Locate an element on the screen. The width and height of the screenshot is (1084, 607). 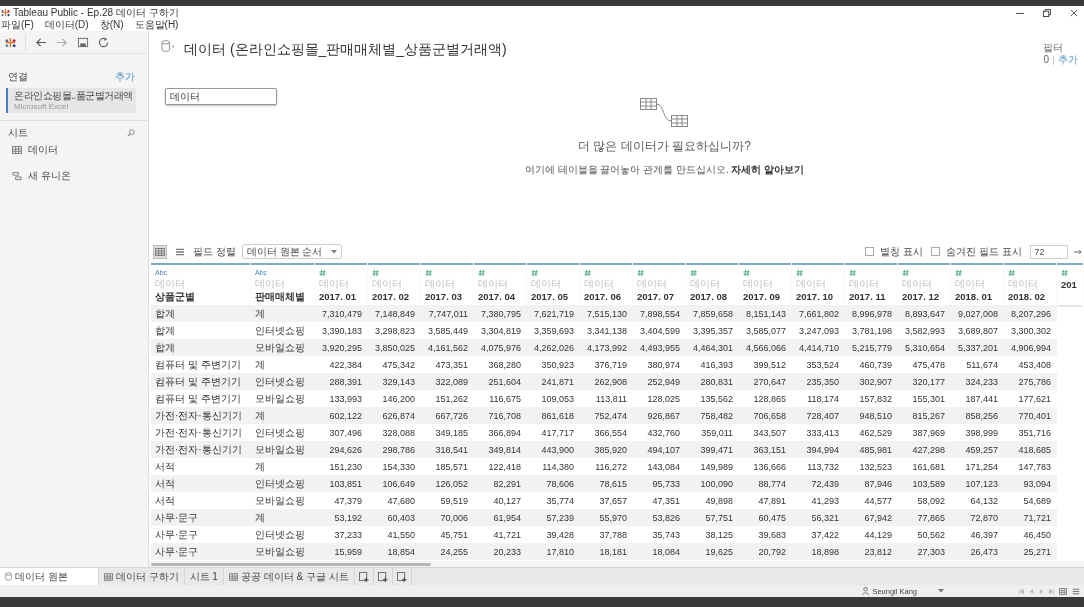
search-icon is located at coordinates (131, 133).